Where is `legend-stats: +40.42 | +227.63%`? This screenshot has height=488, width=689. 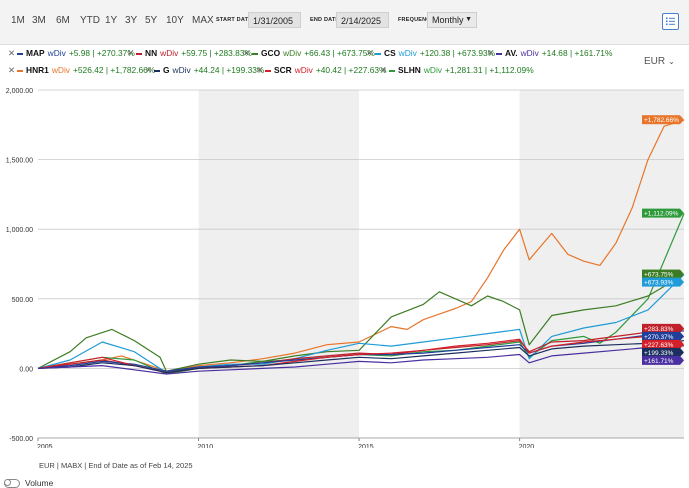 legend-stats: +40.42 | +227.63% is located at coordinates (351, 70).